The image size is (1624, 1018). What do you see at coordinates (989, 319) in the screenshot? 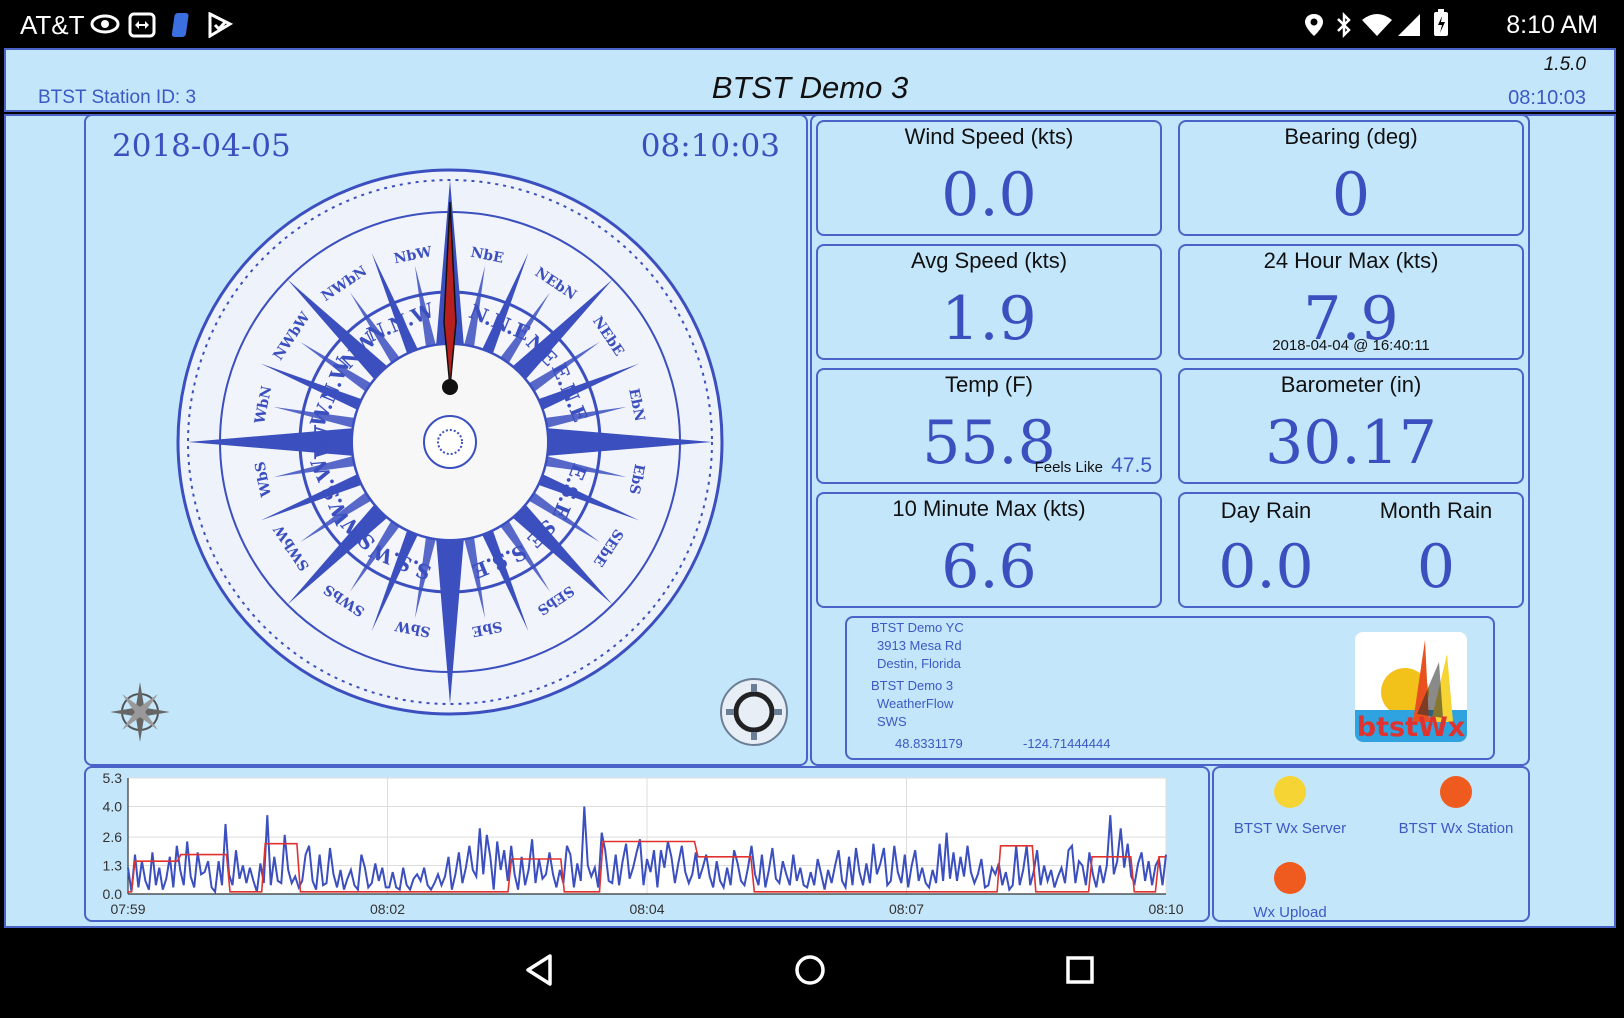
I see `avg-speed-value: 1.9` at bounding box center [989, 319].